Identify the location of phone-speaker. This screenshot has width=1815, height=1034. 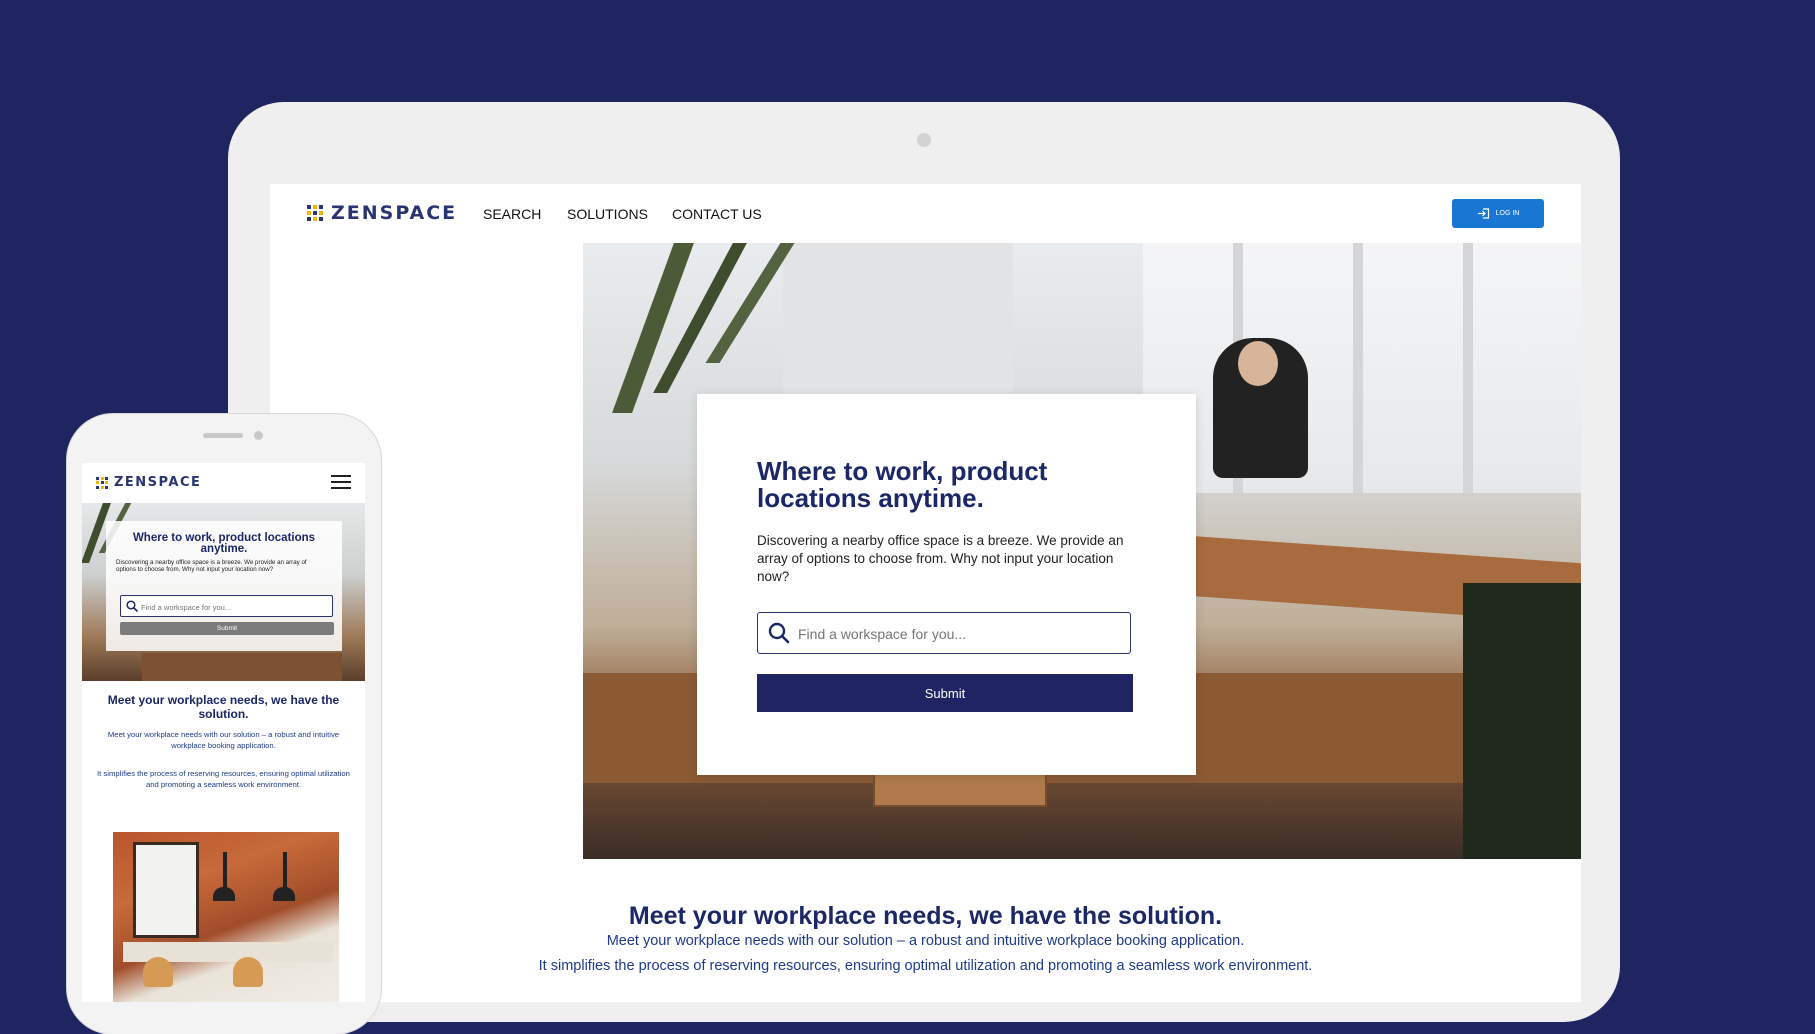
(223, 435).